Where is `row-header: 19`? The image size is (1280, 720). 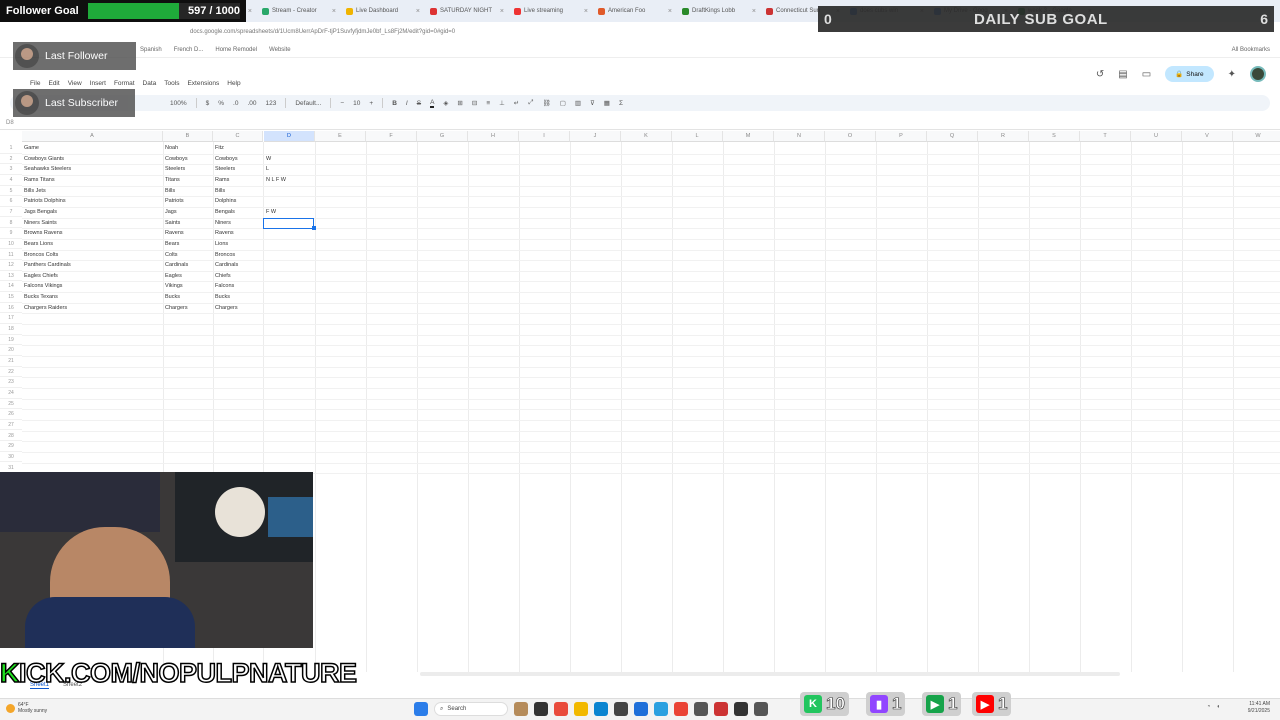
row-header: 19 is located at coordinates (11, 340).